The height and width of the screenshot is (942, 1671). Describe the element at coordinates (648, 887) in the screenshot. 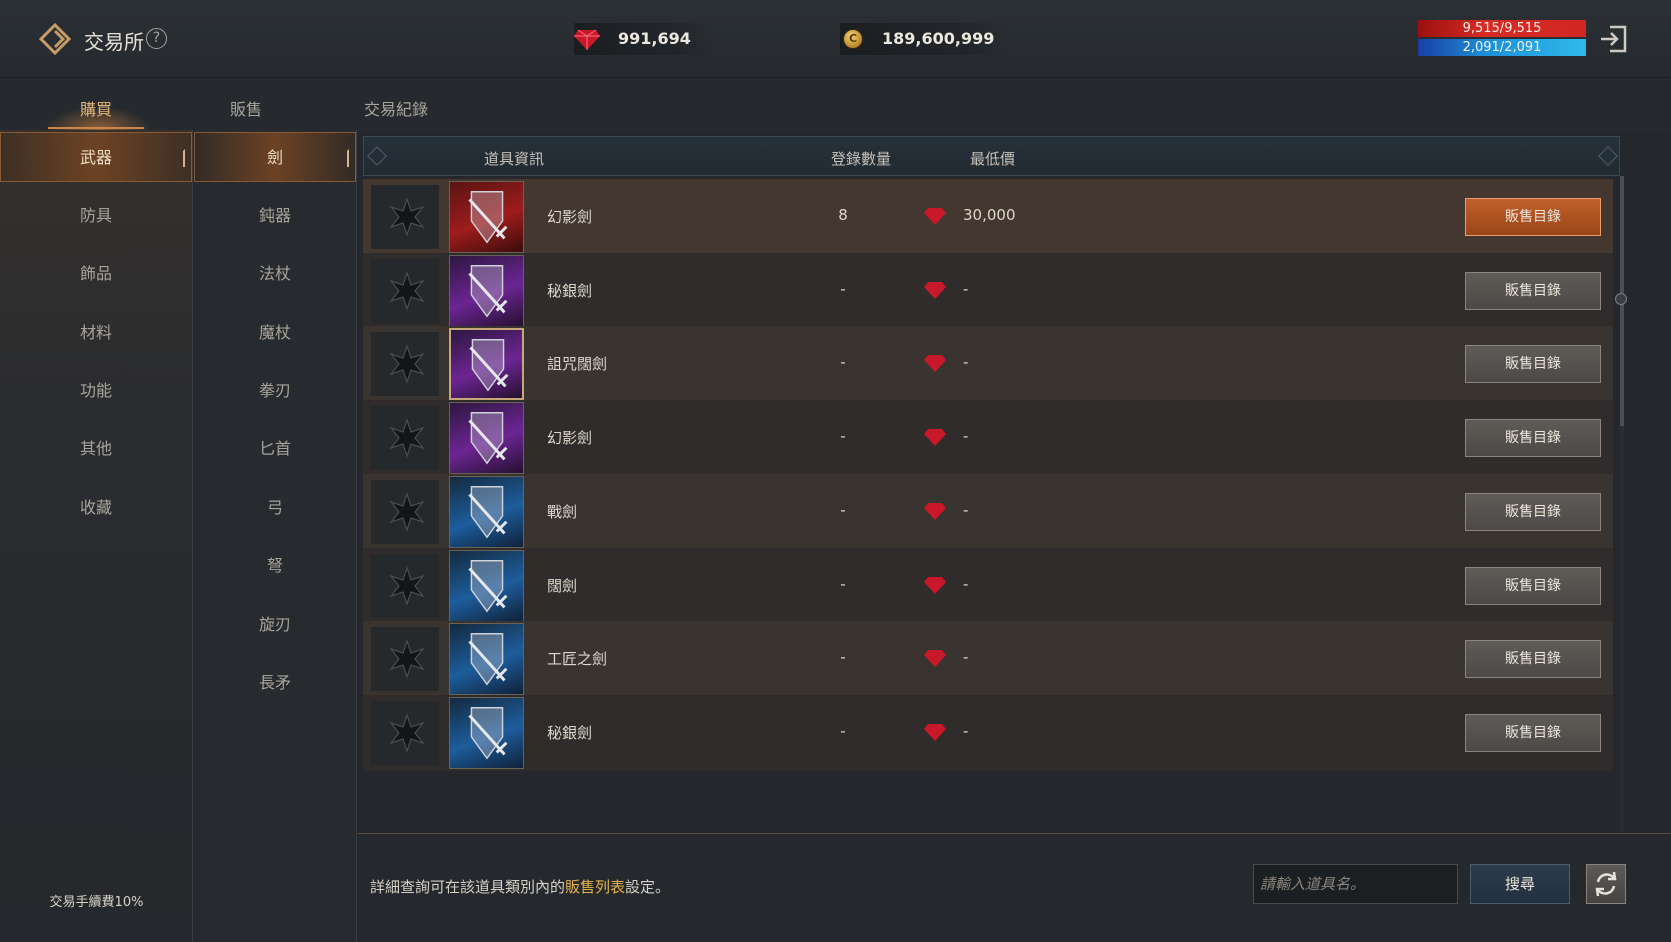

I see `hint-after: 設定。` at that location.